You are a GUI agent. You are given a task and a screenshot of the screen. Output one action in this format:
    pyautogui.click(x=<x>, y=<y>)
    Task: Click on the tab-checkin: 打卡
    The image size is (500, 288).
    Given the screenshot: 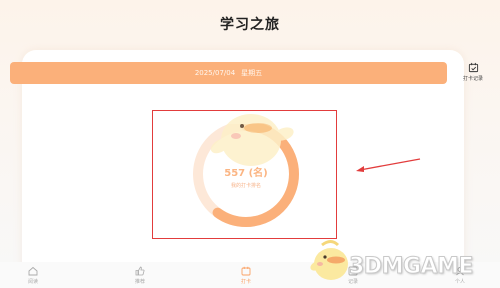 What is the action you would take?
    pyautogui.click(x=246, y=275)
    